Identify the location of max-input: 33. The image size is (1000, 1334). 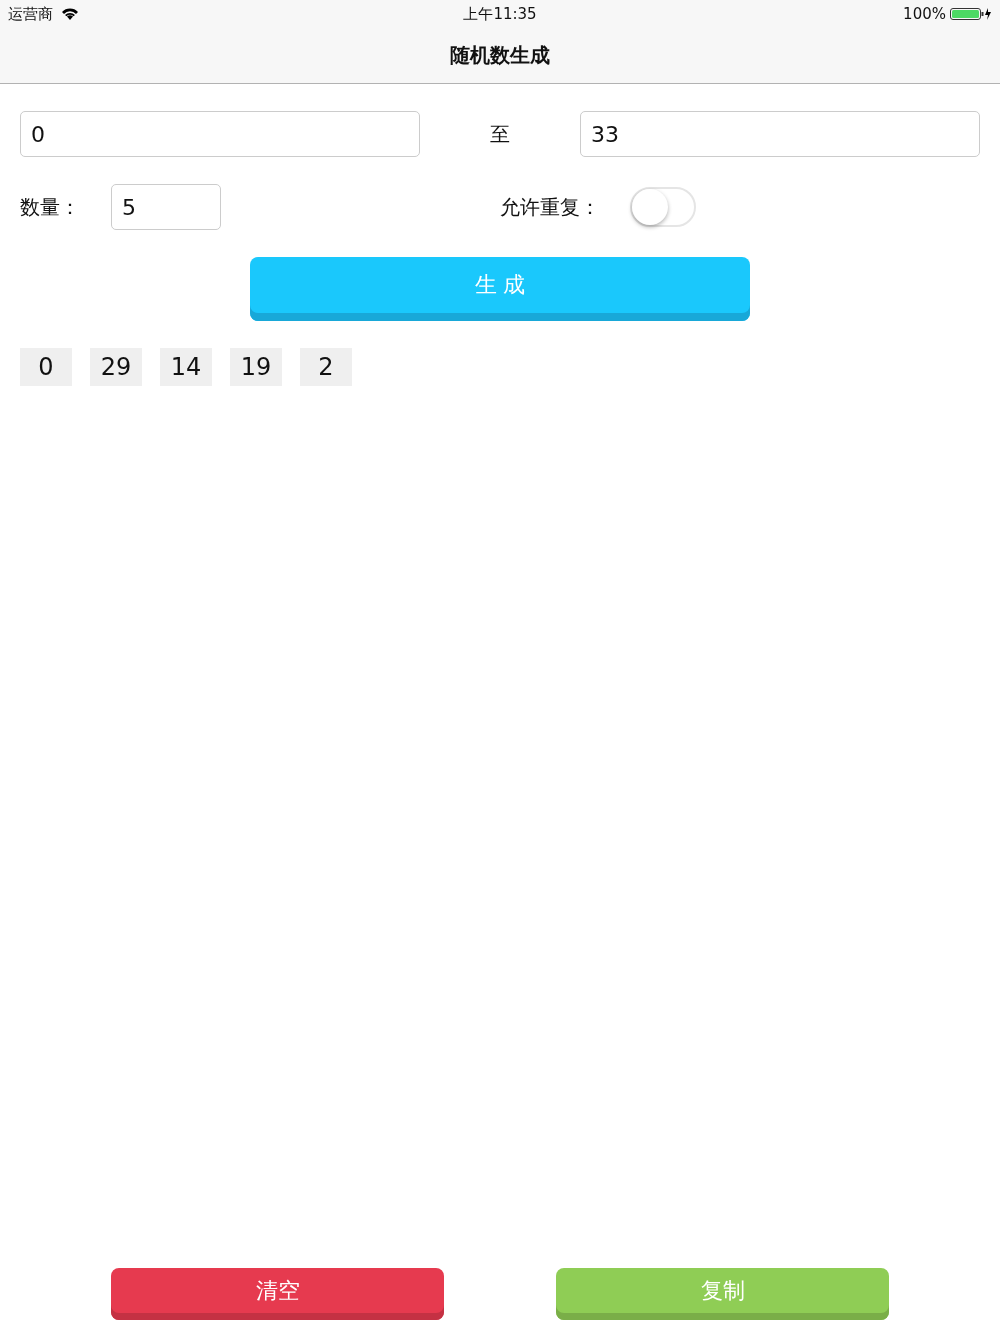
(780, 134).